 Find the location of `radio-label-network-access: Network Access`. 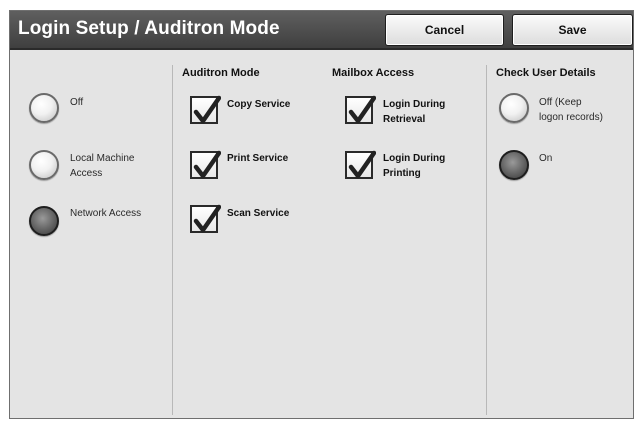

radio-label-network-access: Network Access is located at coordinates (106, 213).